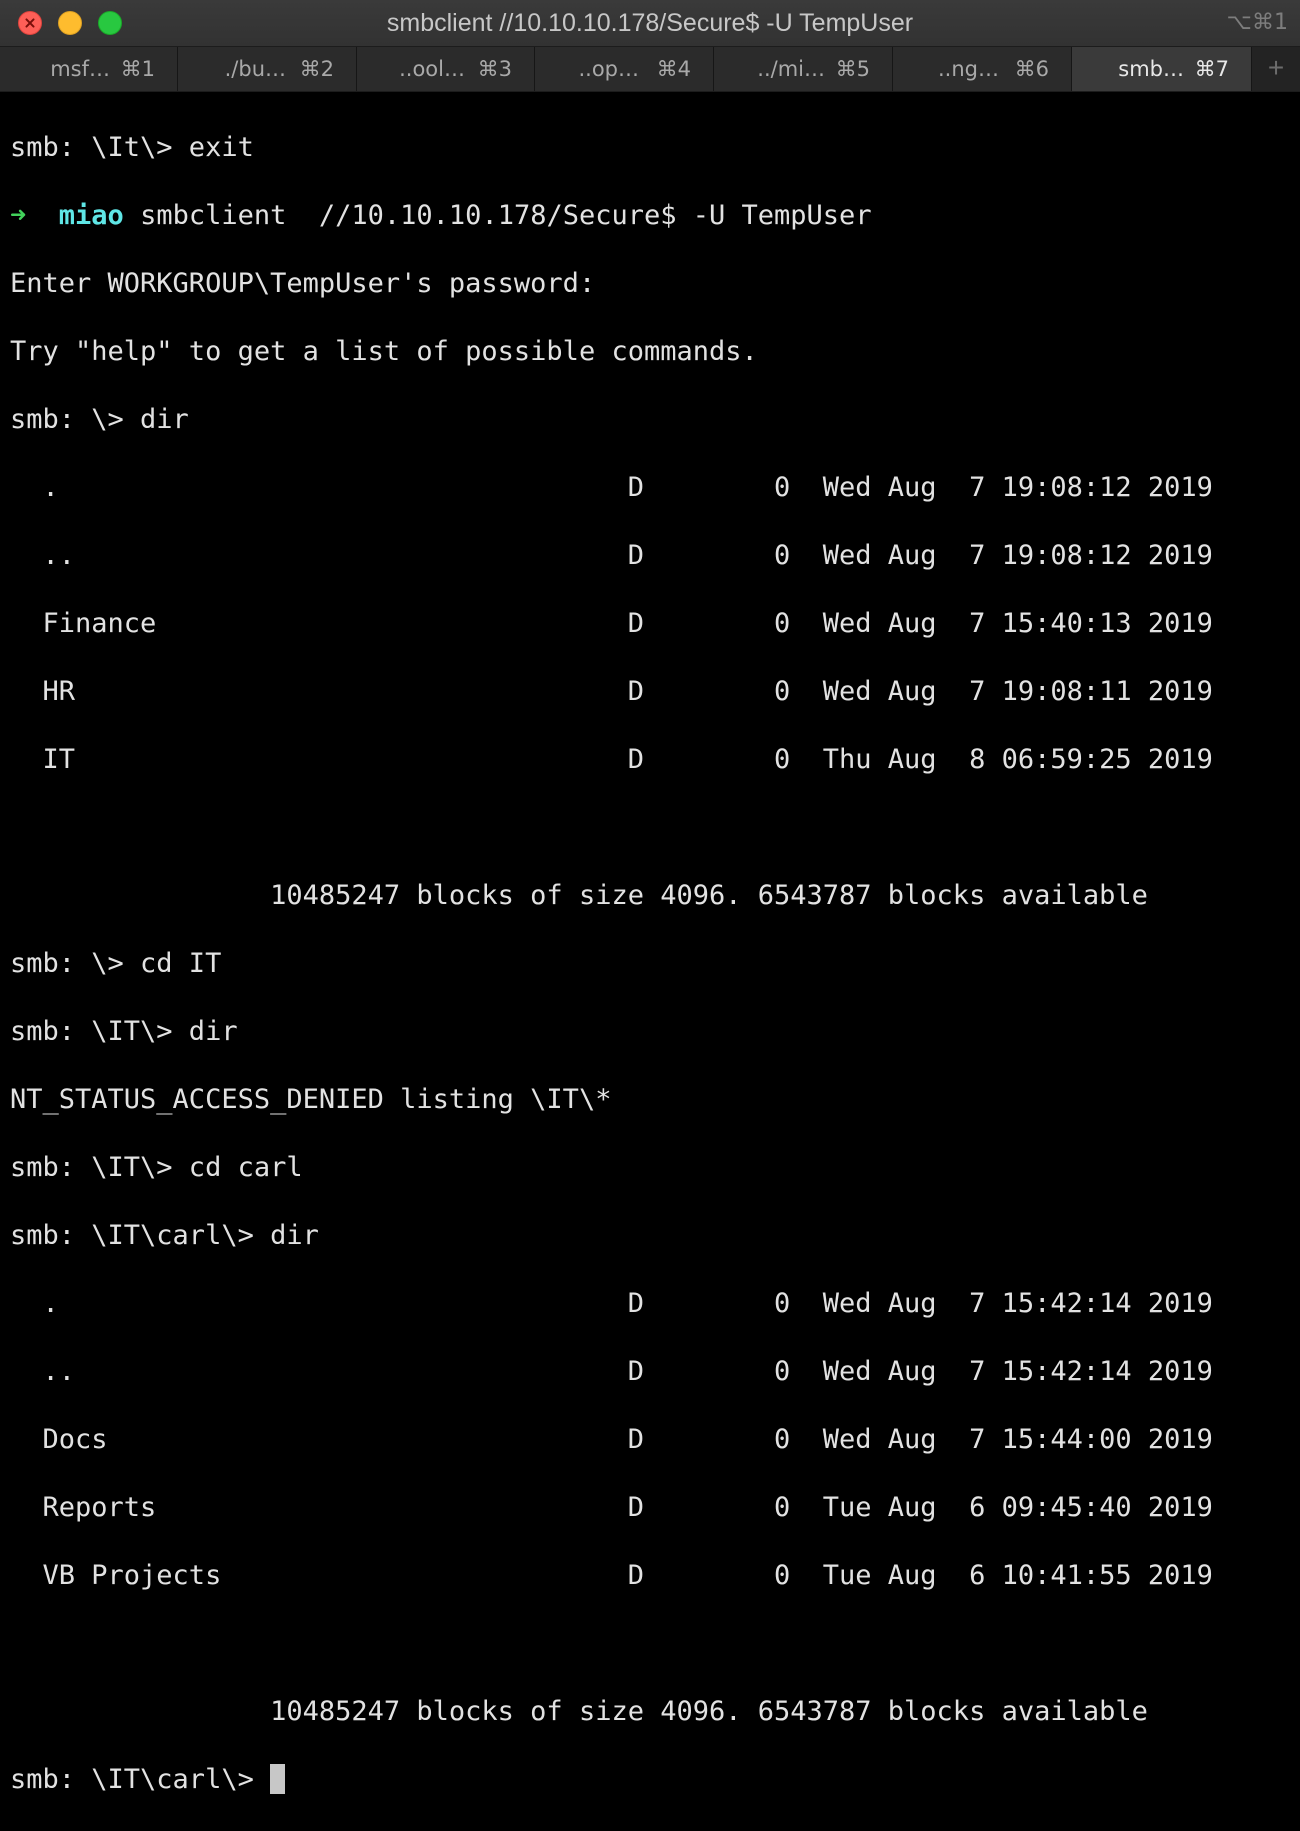 The height and width of the screenshot is (1831, 1300). What do you see at coordinates (494, 69) in the screenshot?
I see `tab-shortcut: ⌘3` at bounding box center [494, 69].